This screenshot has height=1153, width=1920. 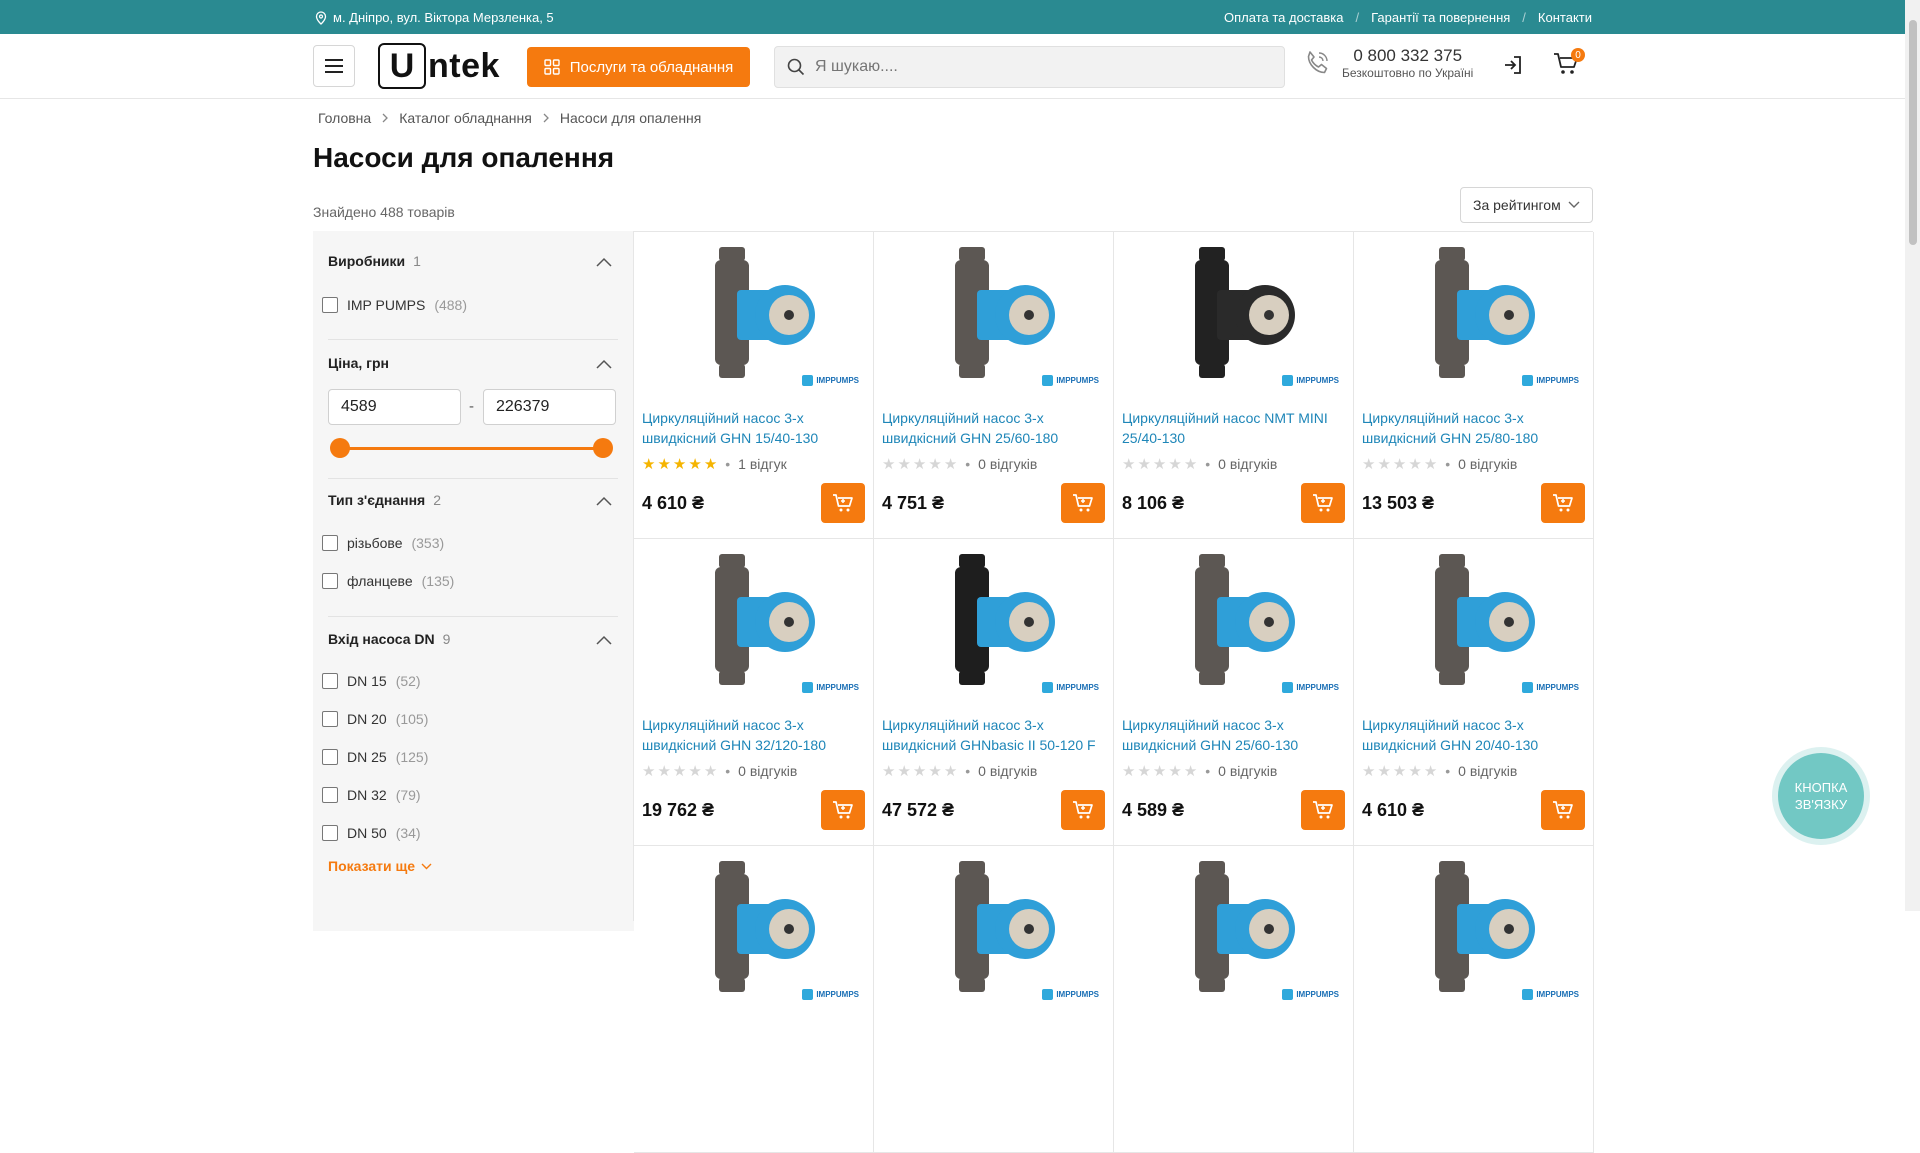 What do you see at coordinates (1565, 17) in the screenshot?
I see `link-contacts: Контакти` at bounding box center [1565, 17].